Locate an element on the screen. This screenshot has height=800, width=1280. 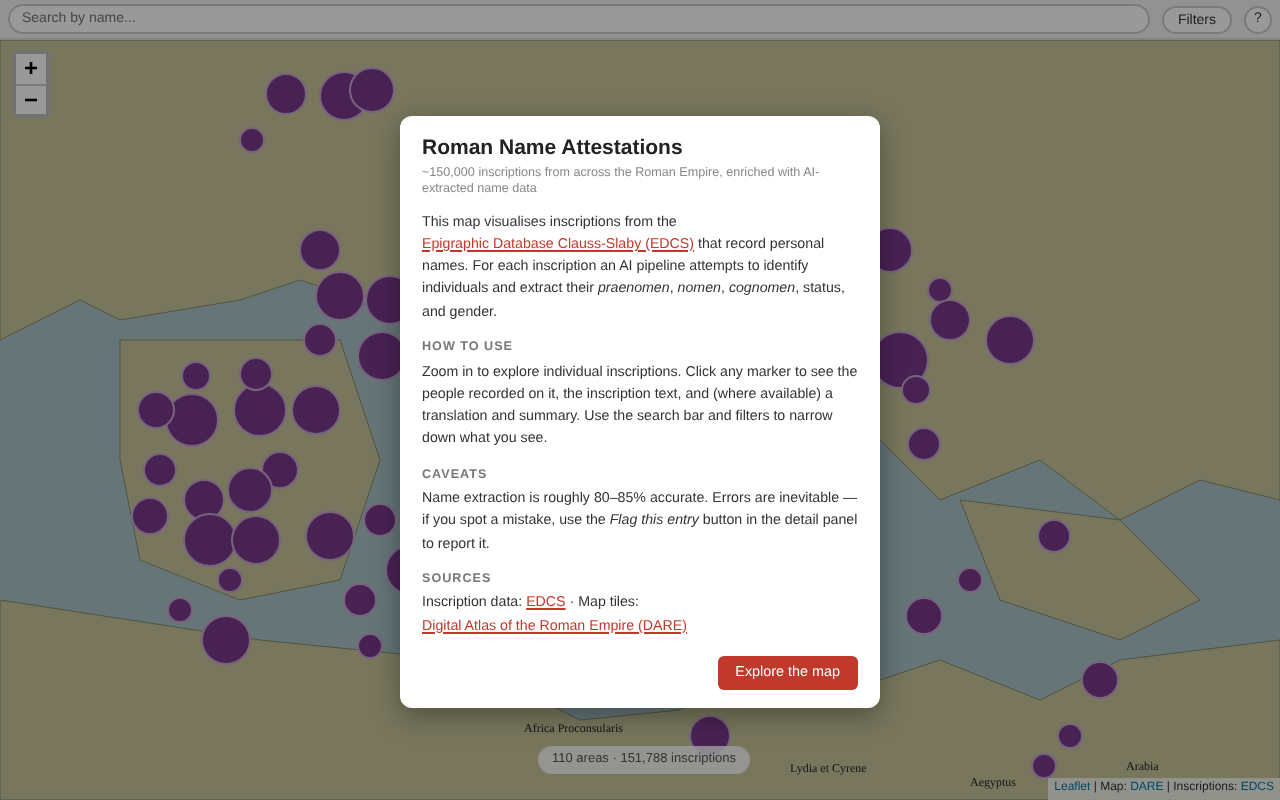
zoom-out-button: − is located at coordinates (31, 99).